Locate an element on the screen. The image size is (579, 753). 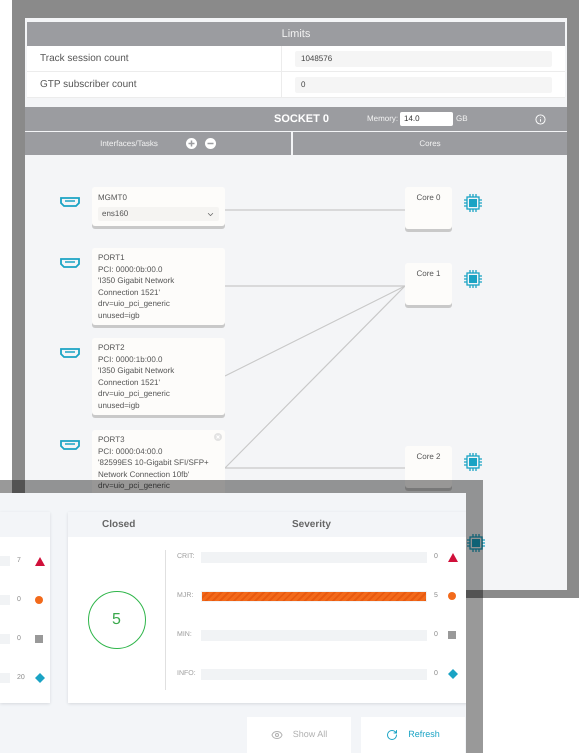
field-label: GTP subscriber count is located at coordinates (88, 85).